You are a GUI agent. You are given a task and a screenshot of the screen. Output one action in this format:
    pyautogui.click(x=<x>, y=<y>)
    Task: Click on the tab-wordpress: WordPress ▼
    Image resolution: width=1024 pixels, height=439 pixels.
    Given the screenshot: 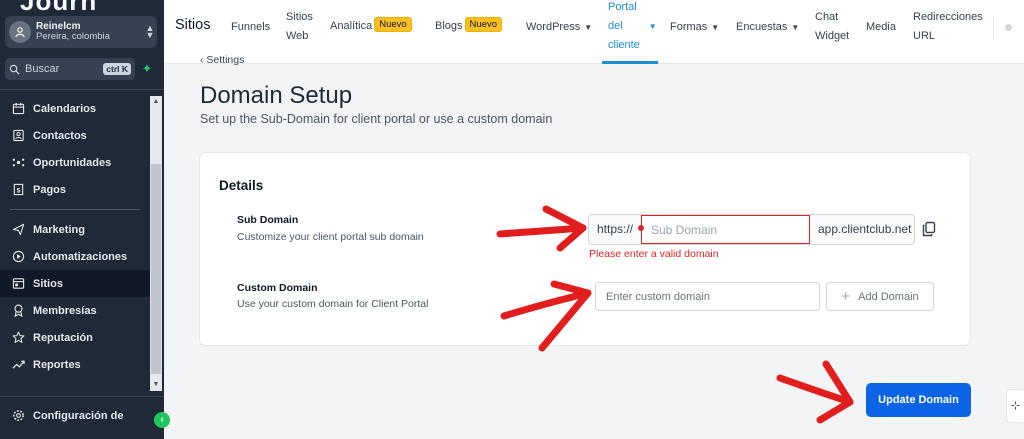 What is the action you would take?
    pyautogui.click(x=559, y=27)
    